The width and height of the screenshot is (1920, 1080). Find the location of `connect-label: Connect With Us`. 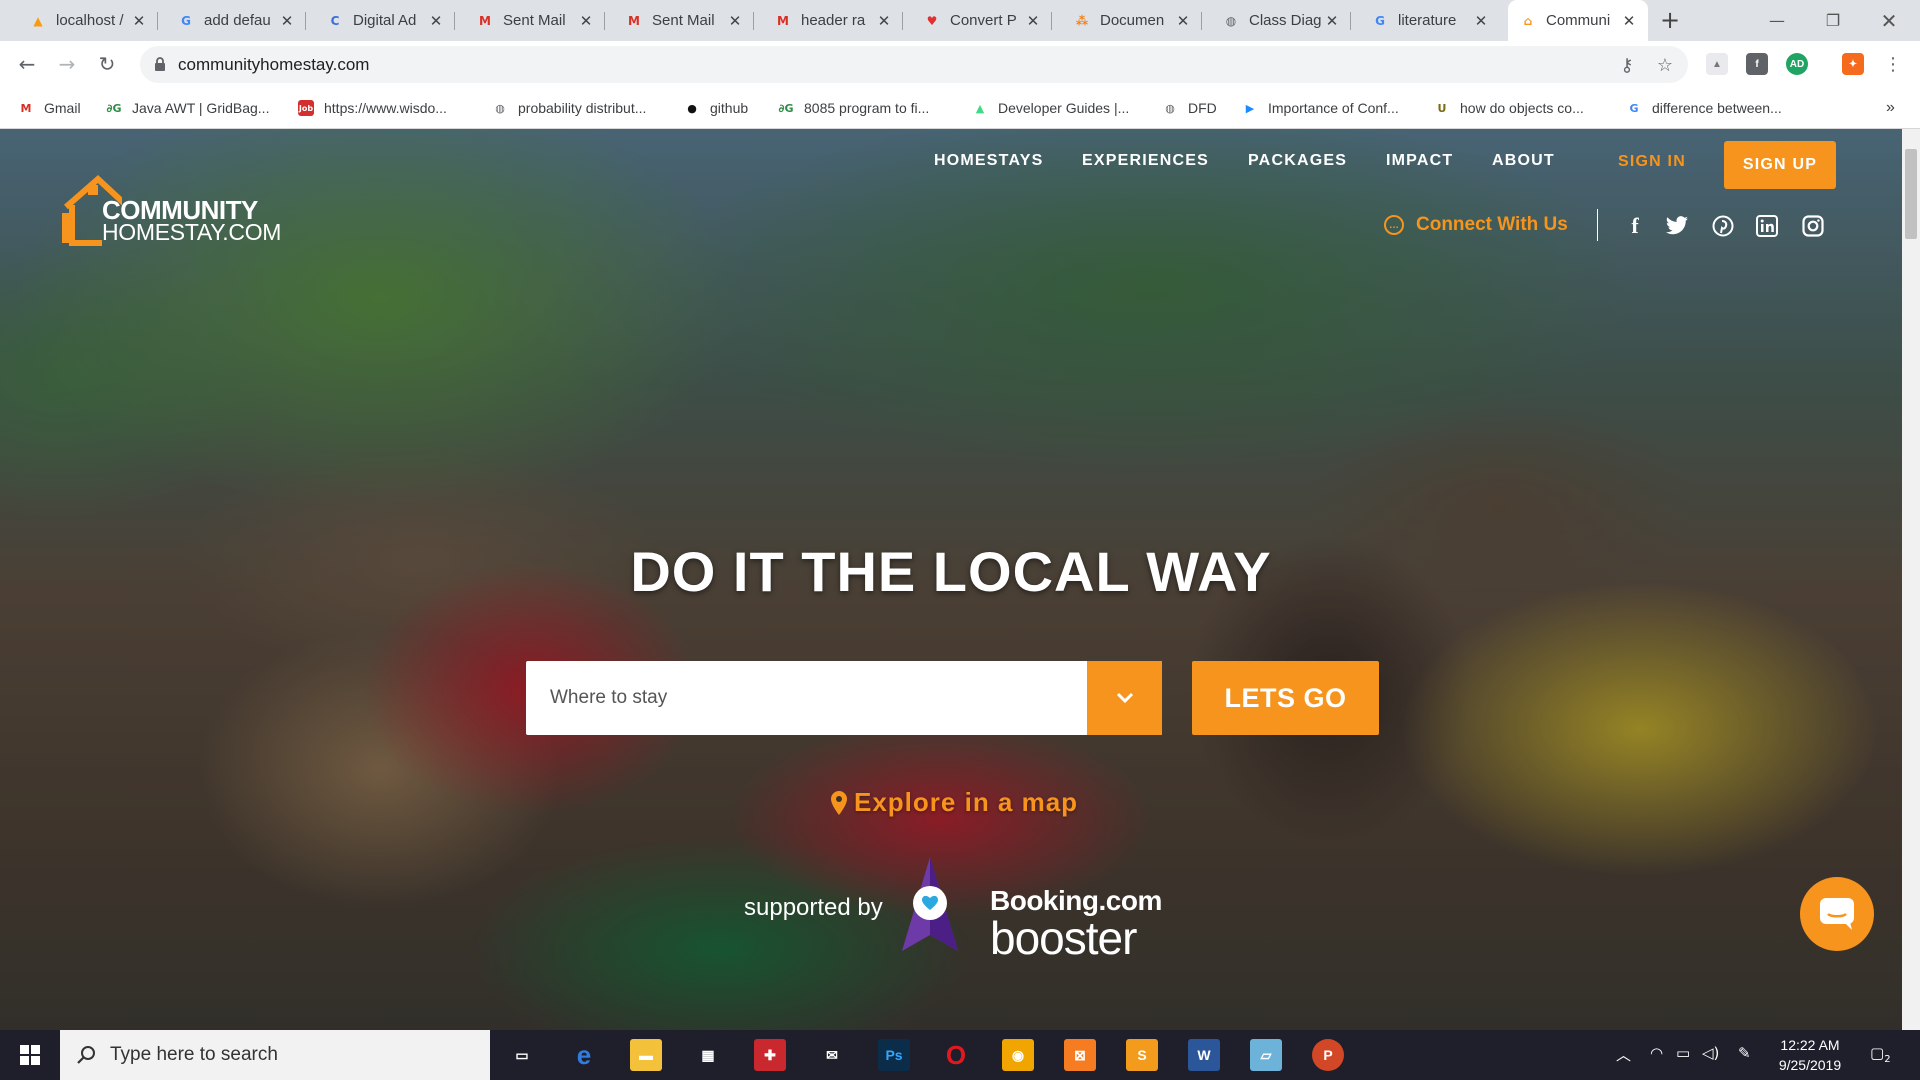

connect-label: Connect With Us is located at coordinates (1492, 224).